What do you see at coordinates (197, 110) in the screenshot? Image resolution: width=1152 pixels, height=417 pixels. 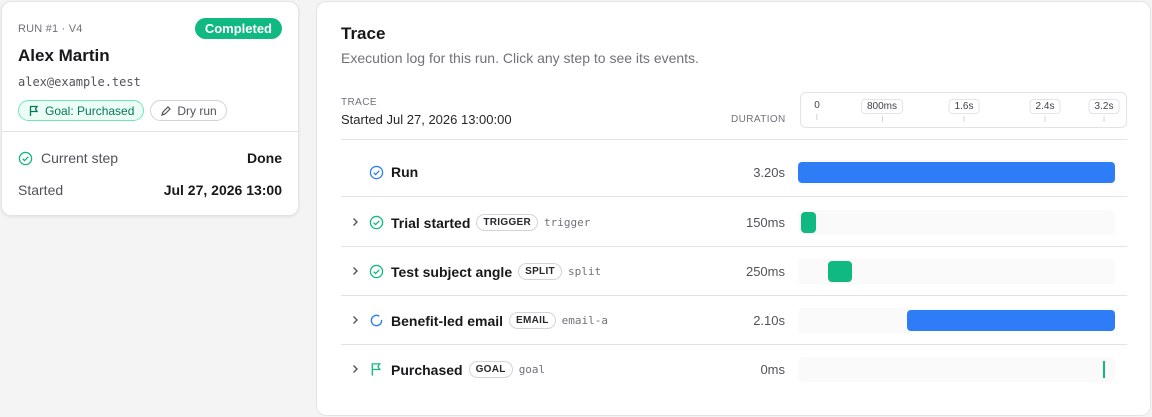 I see `dry-run-chip-label: Dry run` at bounding box center [197, 110].